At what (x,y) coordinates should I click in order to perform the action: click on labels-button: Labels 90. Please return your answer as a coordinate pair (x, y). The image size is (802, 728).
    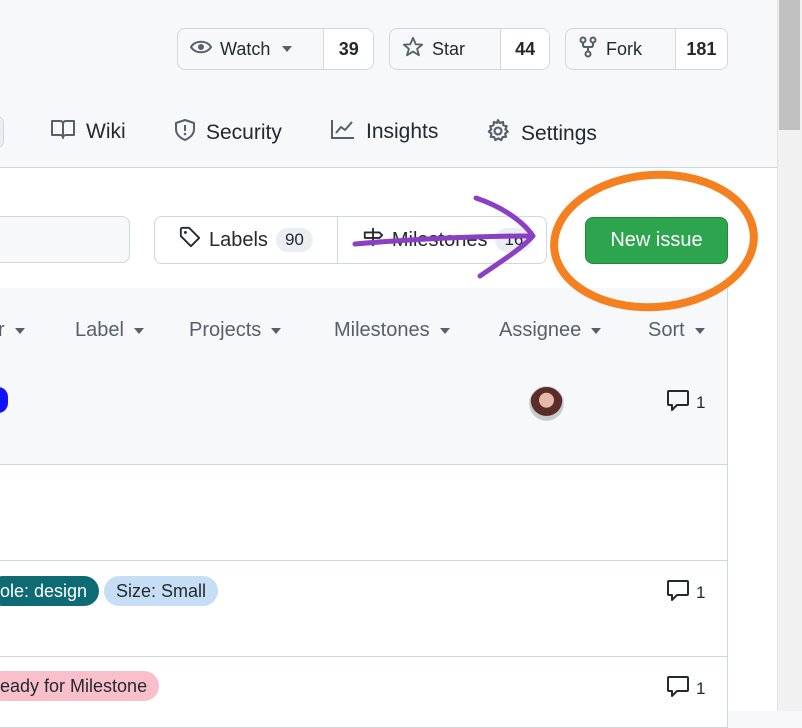
    Looking at the image, I should click on (246, 240).